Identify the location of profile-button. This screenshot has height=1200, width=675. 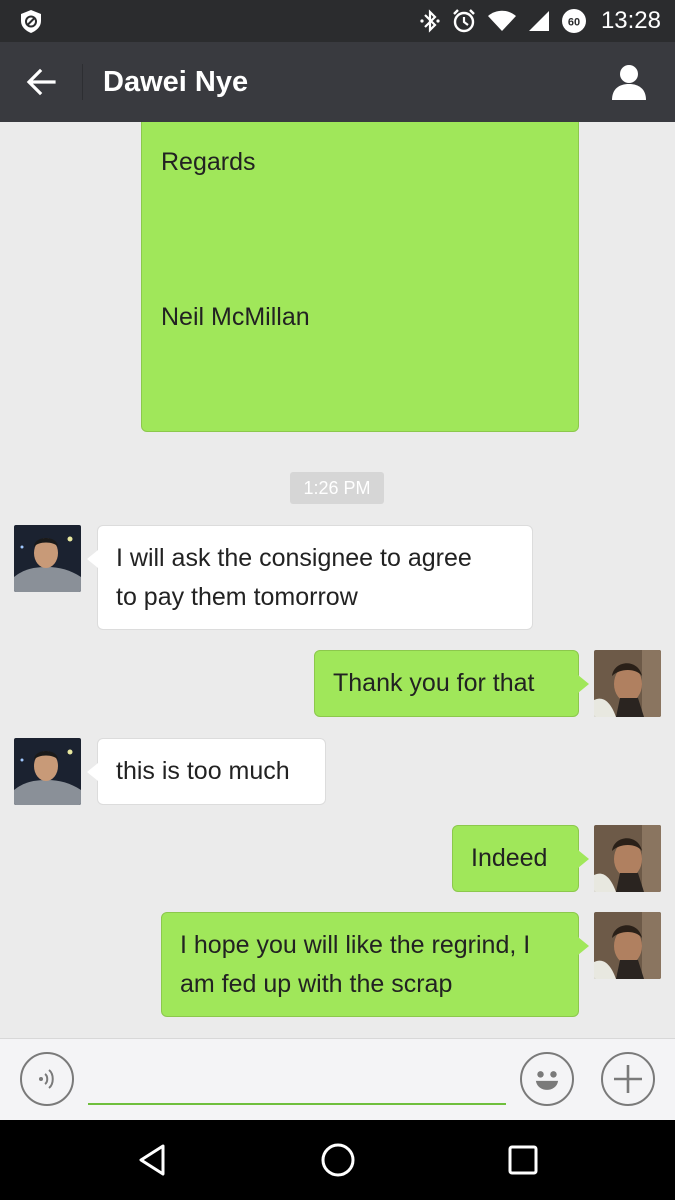
(629, 82).